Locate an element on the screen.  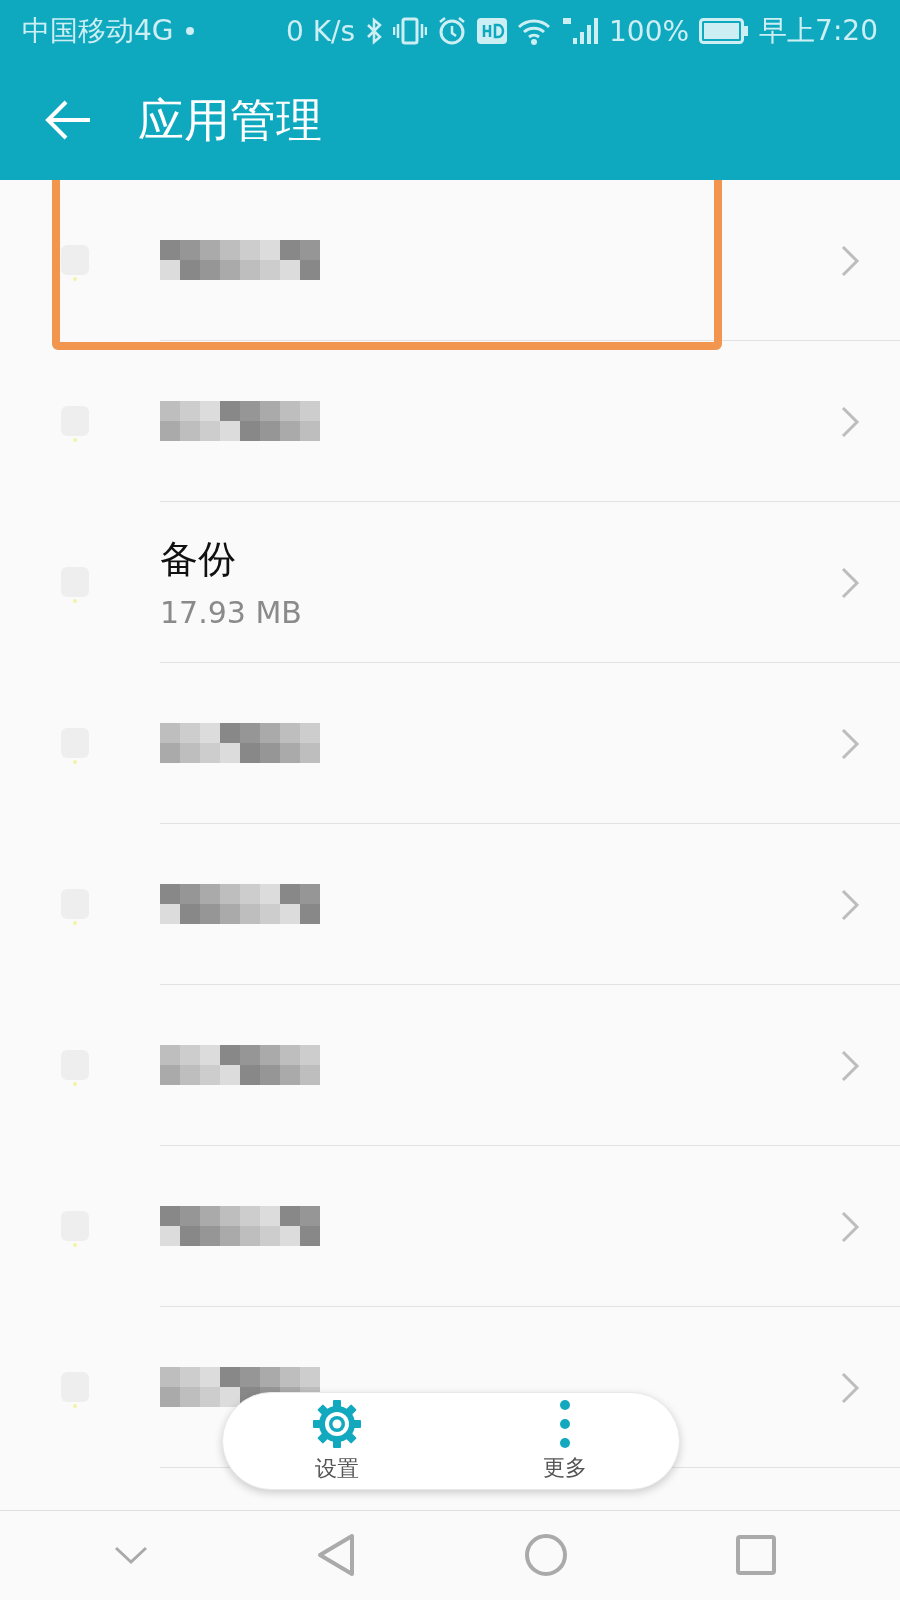
app-name: 备份 is located at coordinates (198, 559).